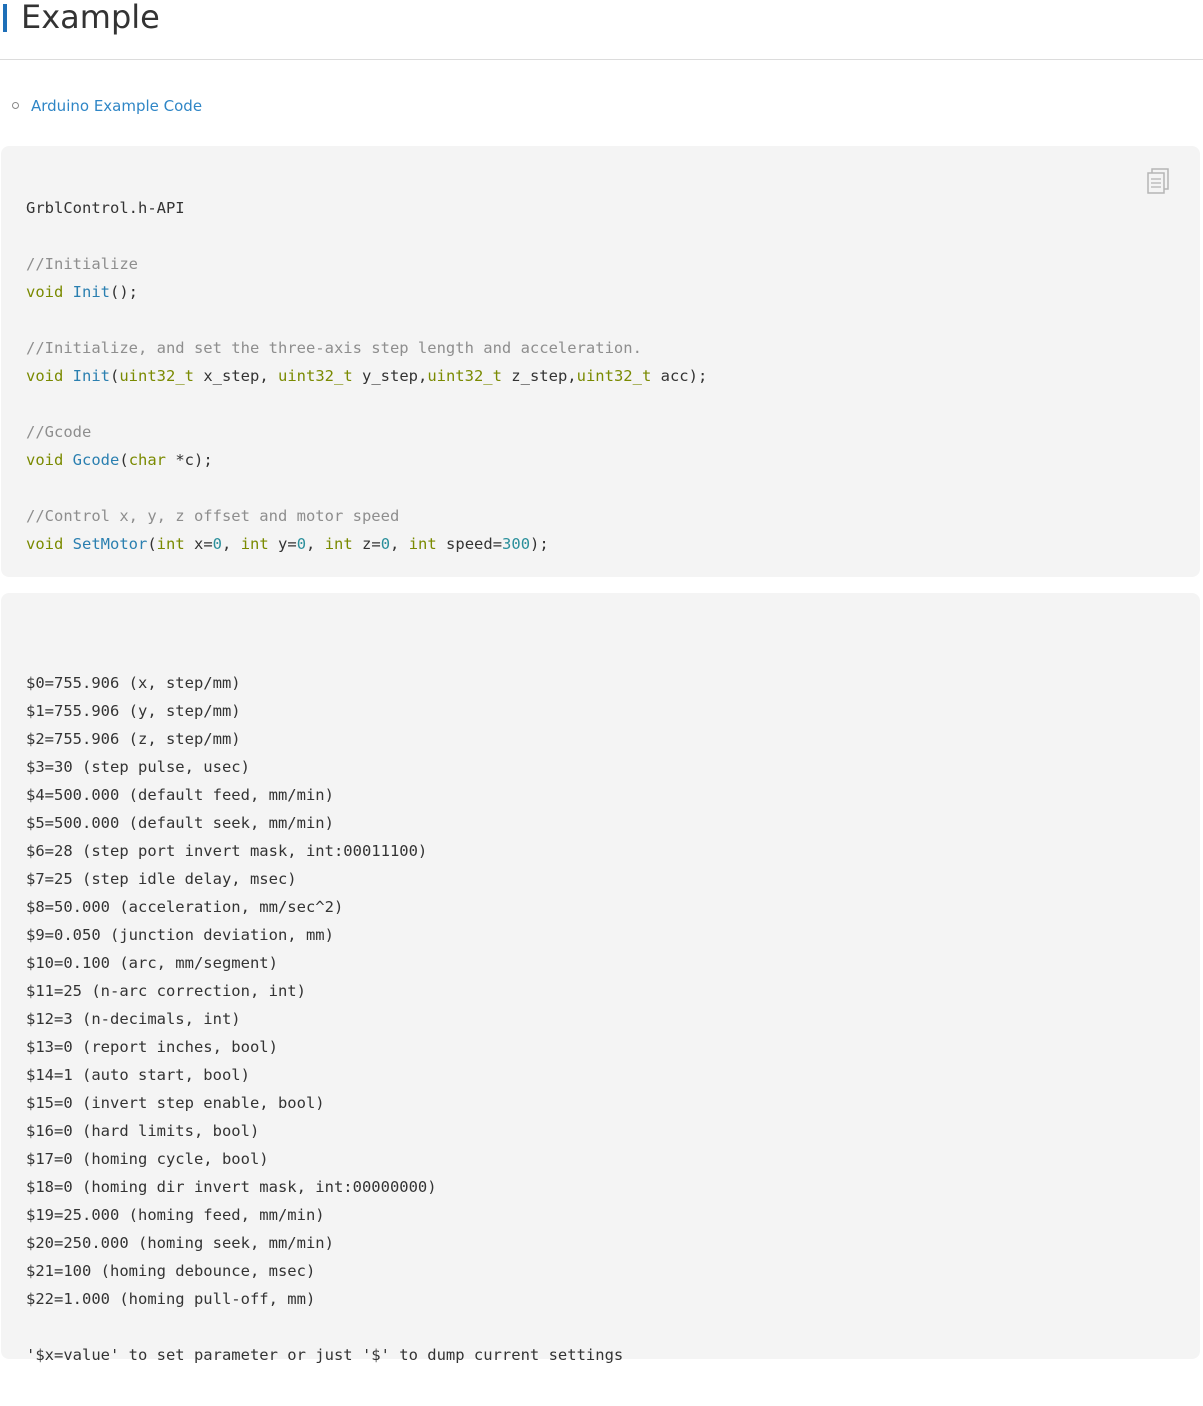 Image resolution: width=1203 pixels, height=1406 pixels. I want to click on code-token: SetMotor, so click(110, 544).